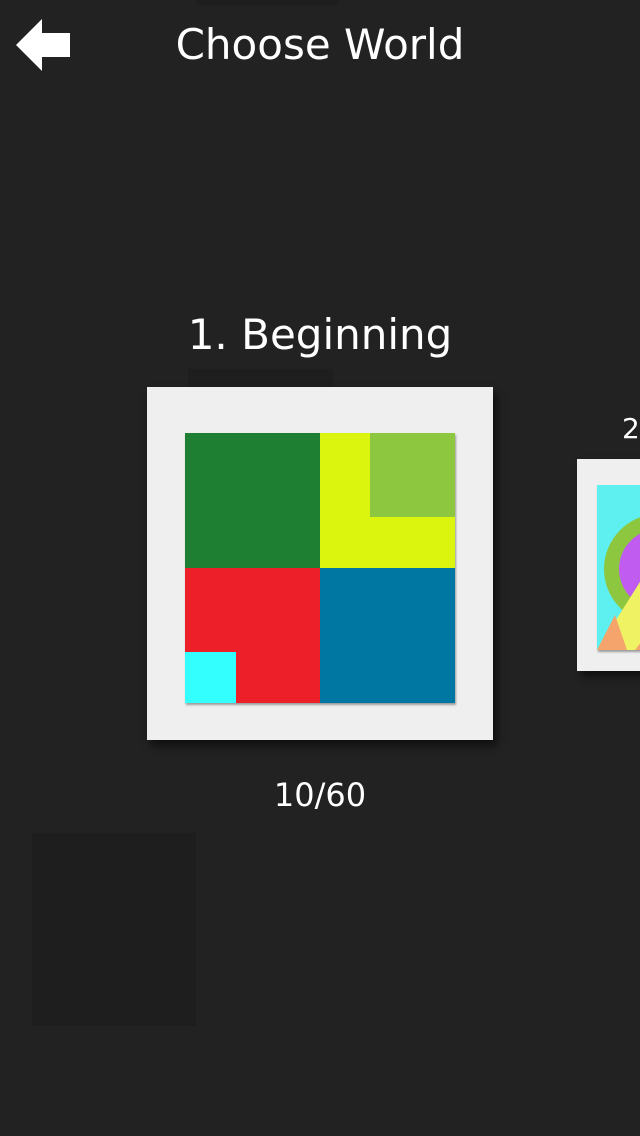  What do you see at coordinates (320, 795) in the screenshot?
I see `world-progress: 10/60` at bounding box center [320, 795].